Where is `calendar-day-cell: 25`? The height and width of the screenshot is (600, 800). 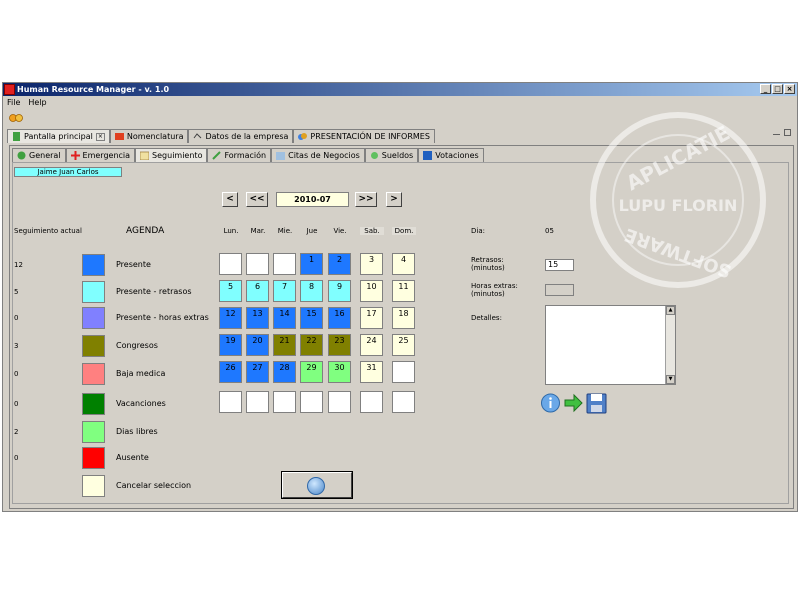 calendar-day-cell: 25 is located at coordinates (403, 345).